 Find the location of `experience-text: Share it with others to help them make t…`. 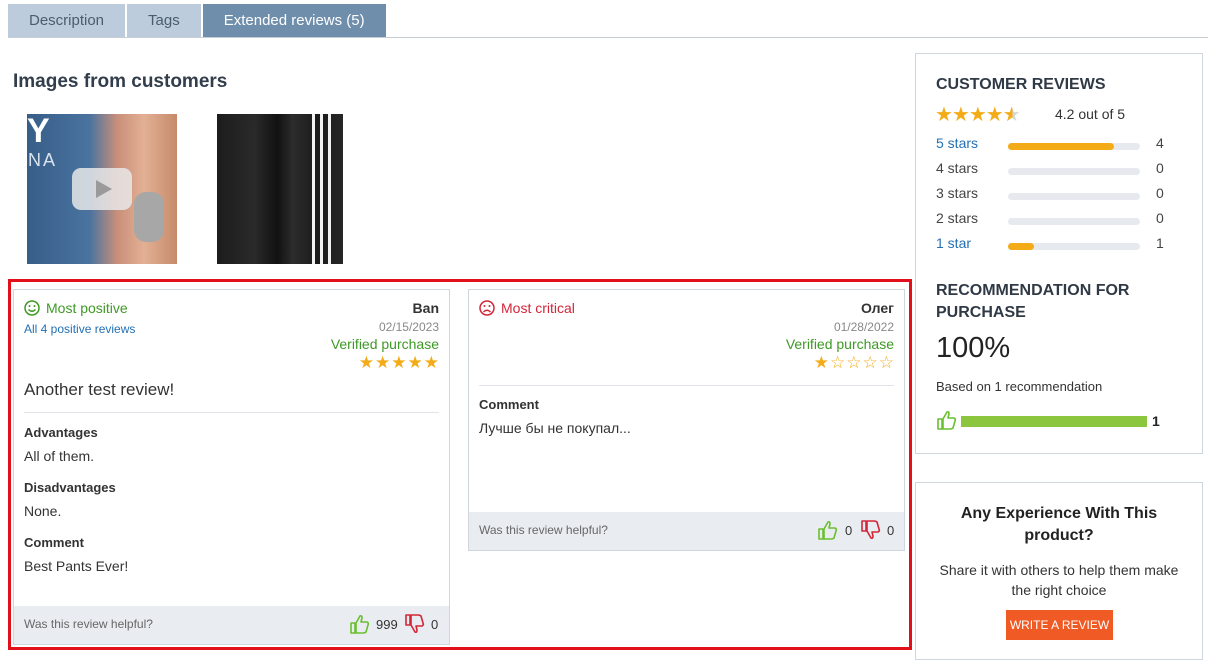

experience-text: Share it with others to help them make t… is located at coordinates (1059, 580).